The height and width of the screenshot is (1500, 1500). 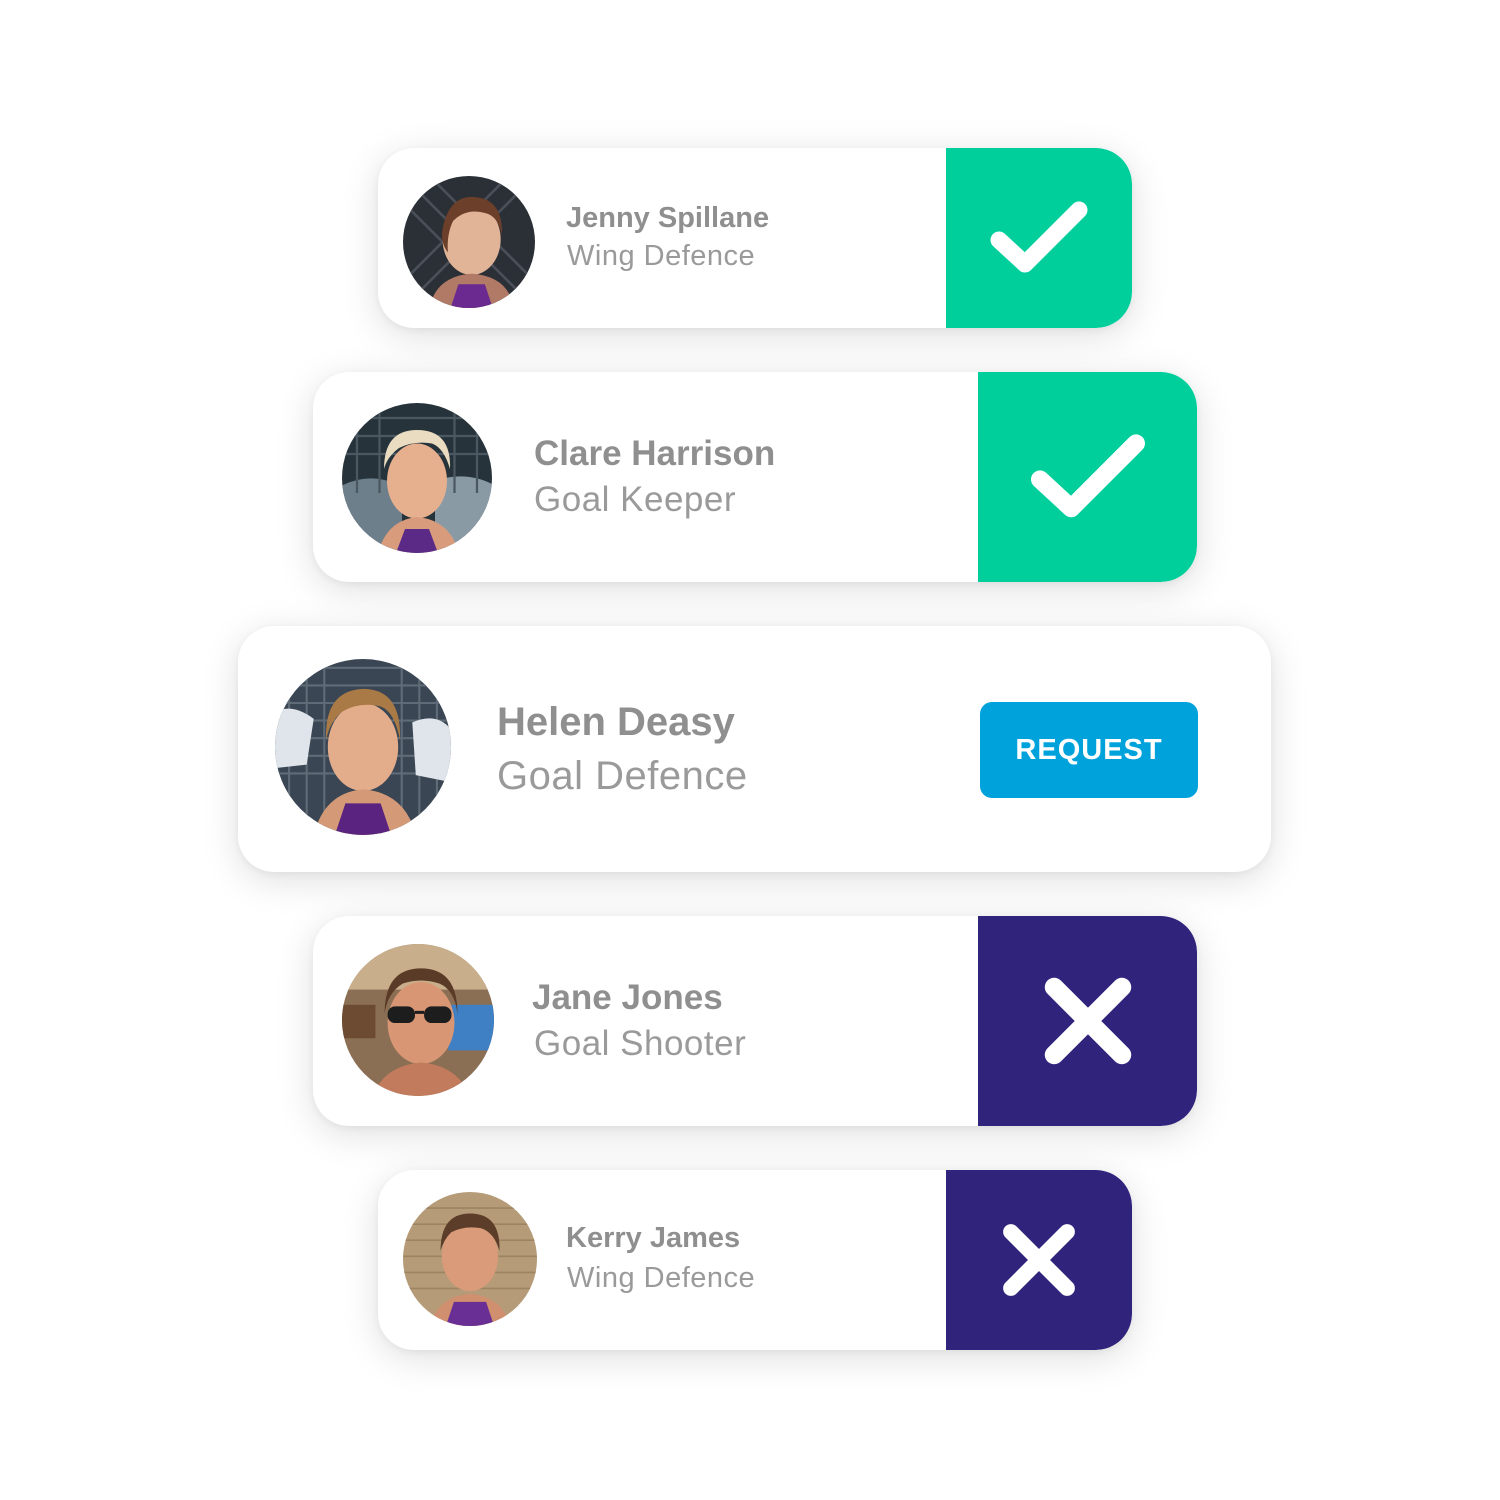 I want to click on player-card-jenny-spillane: Jenny Spillane Wing Defence, so click(x=755, y=238).